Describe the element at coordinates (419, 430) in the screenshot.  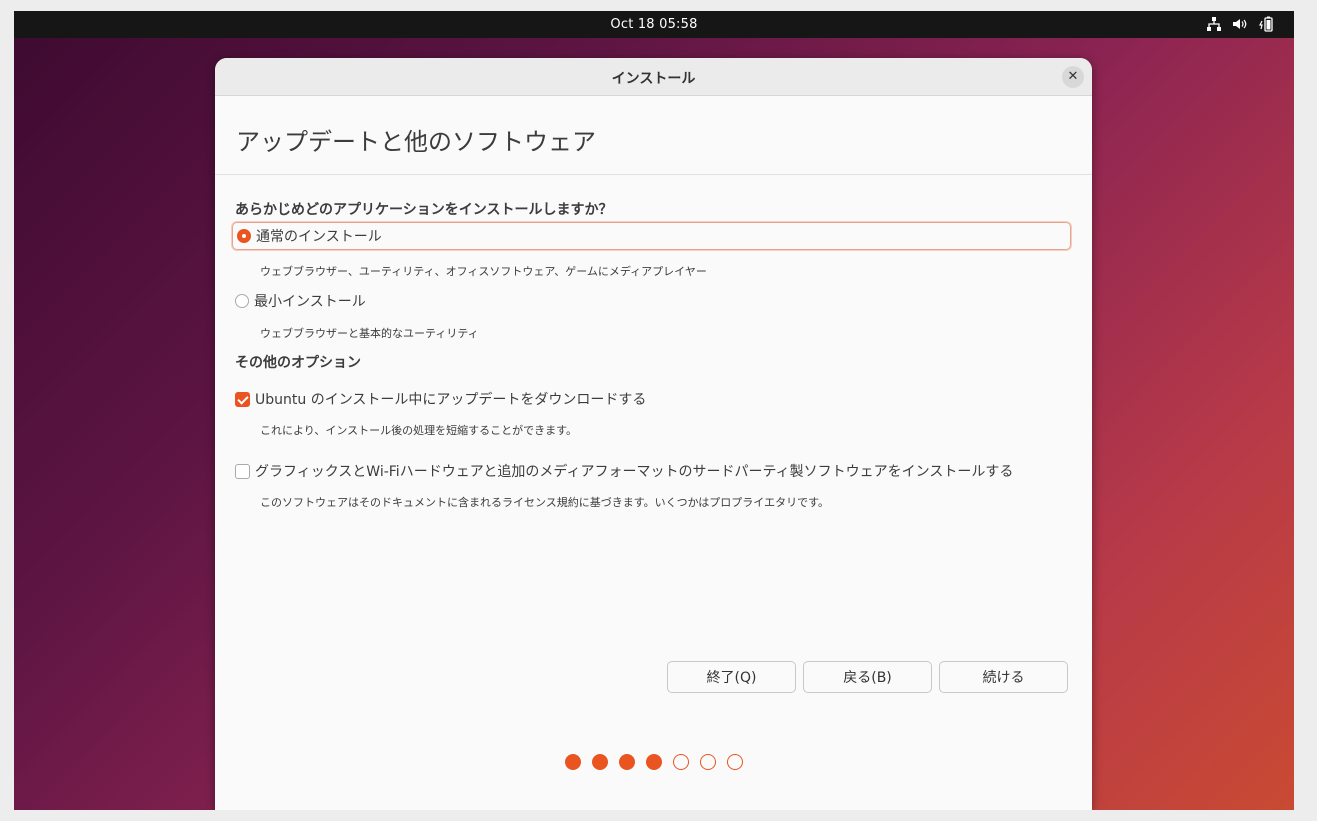
I see `download-updates-description: これにより、インストール後の処理を短縮することができます。` at that location.